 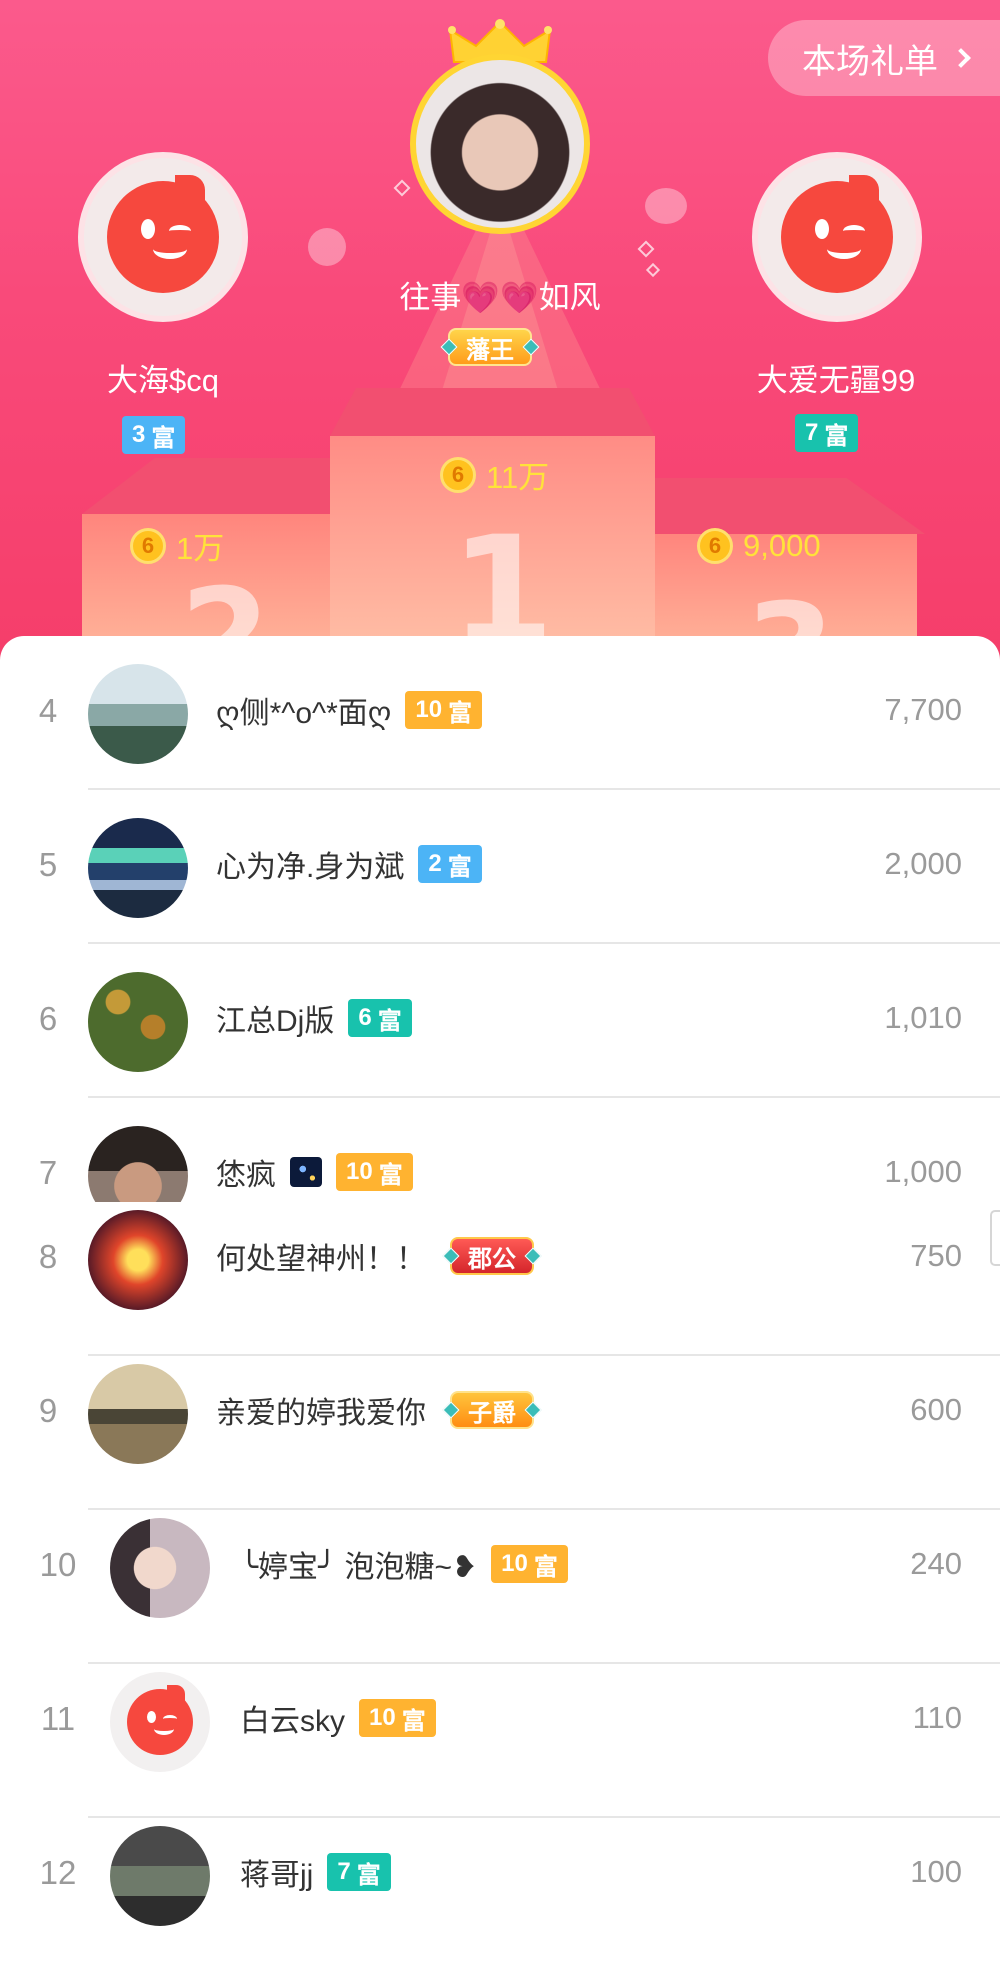 What do you see at coordinates (380, 1018) in the screenshot?
I see `rich-badge: 6 富` at bounding box center [380, 1018].